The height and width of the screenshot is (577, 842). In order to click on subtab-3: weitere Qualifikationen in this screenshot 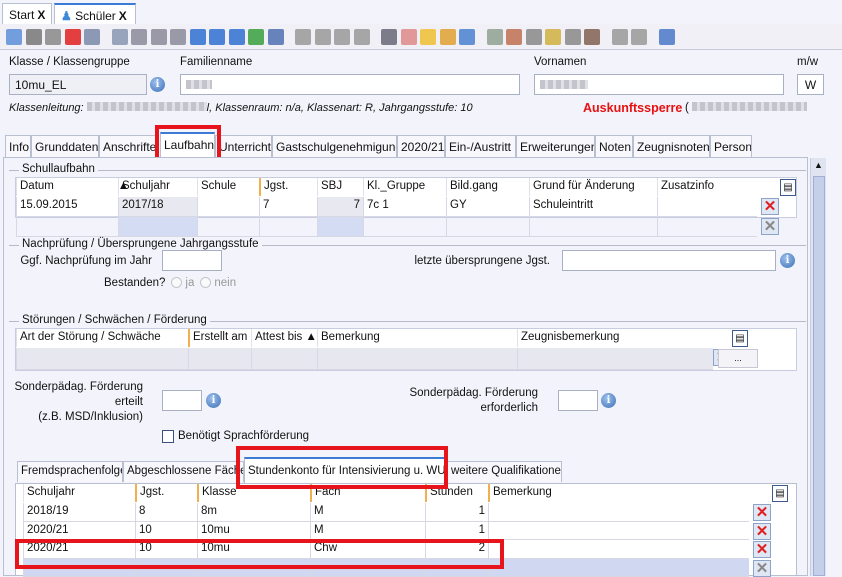, I will do `click(504, 471)`.